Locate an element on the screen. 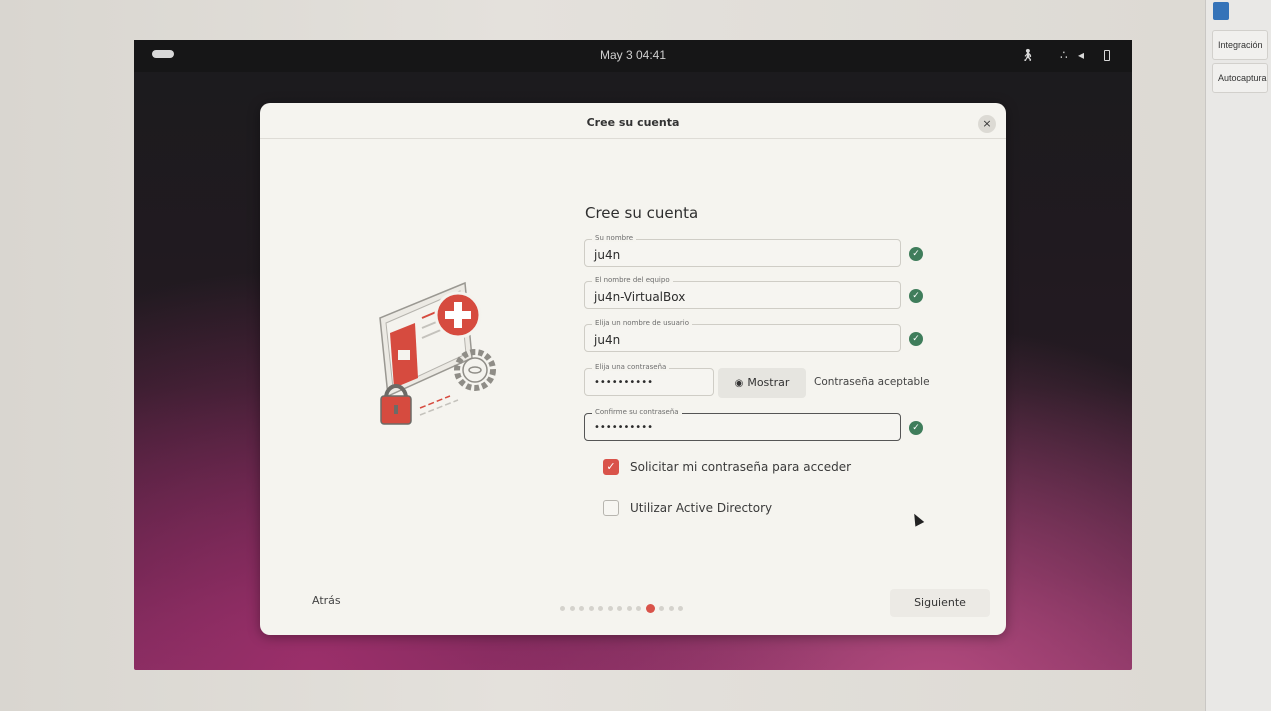  computer-name-valid-icon: ✓ is located at coordinates (916, 296).